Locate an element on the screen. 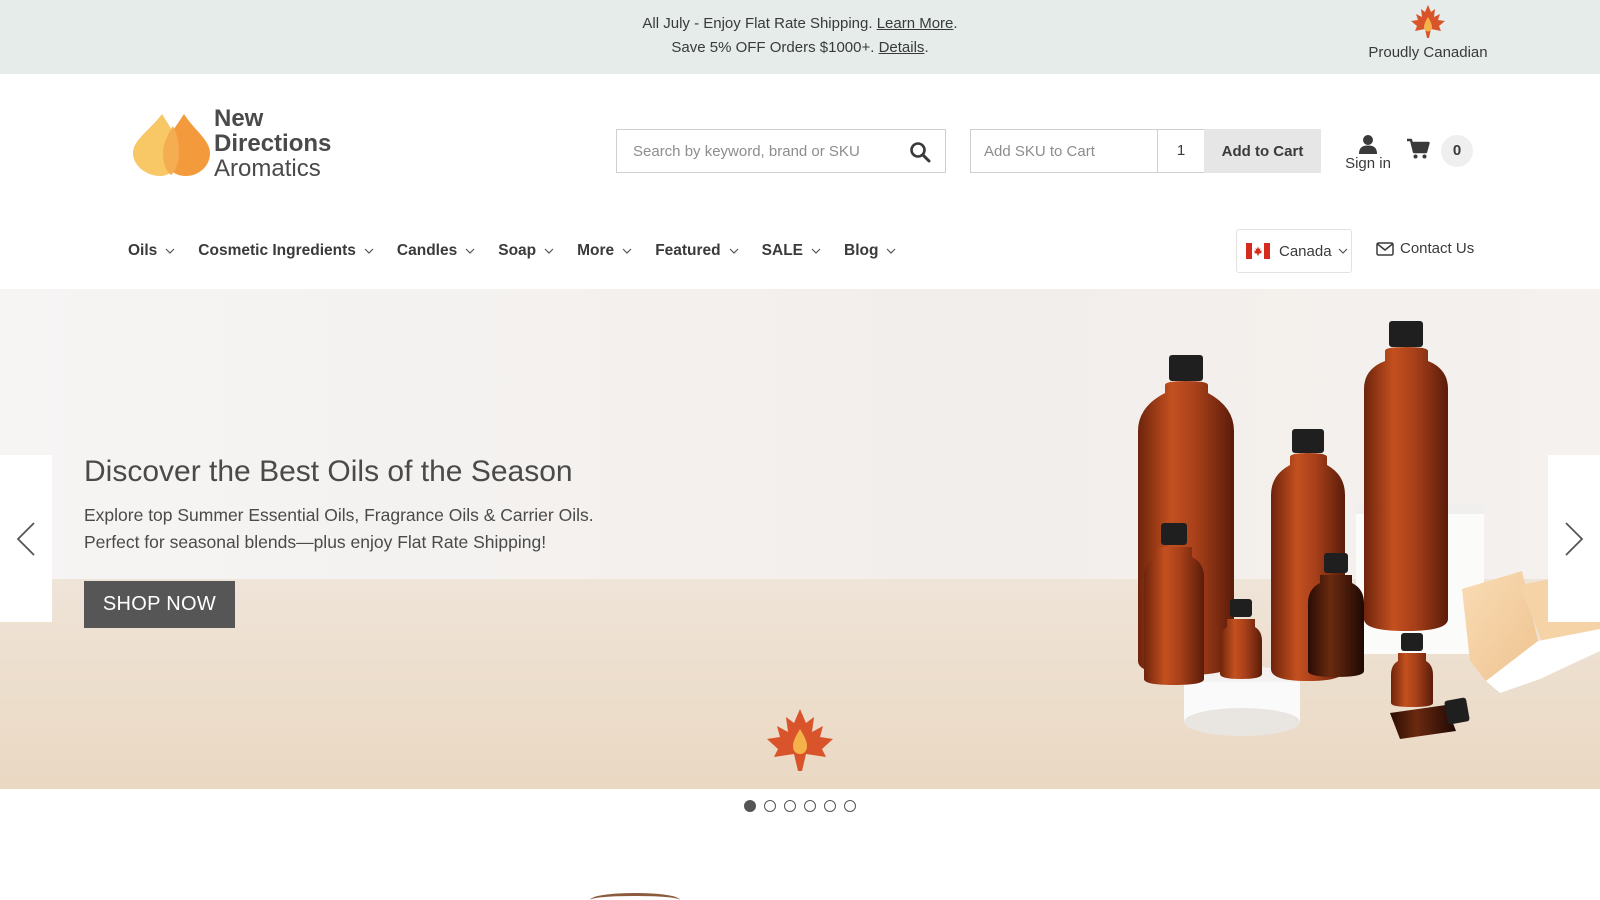 Image resolution: width=1600 pixels, height=900 pixels. country-selector: Canada is located at coordinates (1294, 251).